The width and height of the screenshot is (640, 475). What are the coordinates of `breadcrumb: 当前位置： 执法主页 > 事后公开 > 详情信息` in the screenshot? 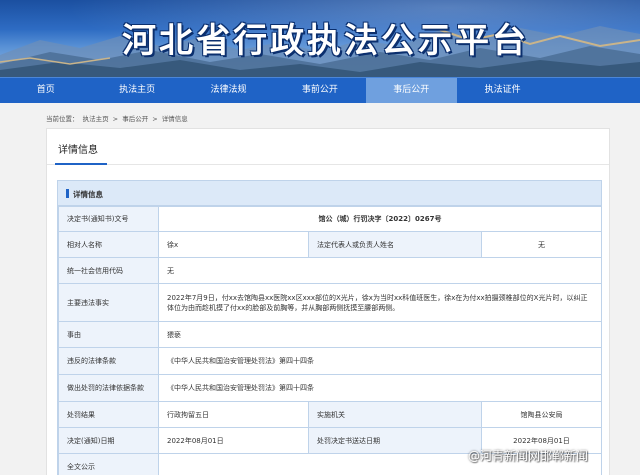 It's located at (118, 118).